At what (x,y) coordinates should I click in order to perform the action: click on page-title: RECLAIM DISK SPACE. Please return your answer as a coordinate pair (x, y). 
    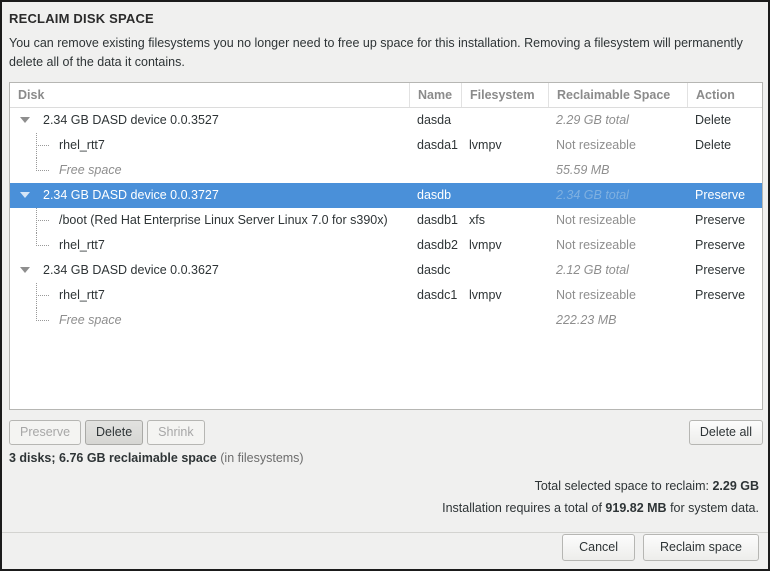
    Looking at the image, I should click on (81, 18).